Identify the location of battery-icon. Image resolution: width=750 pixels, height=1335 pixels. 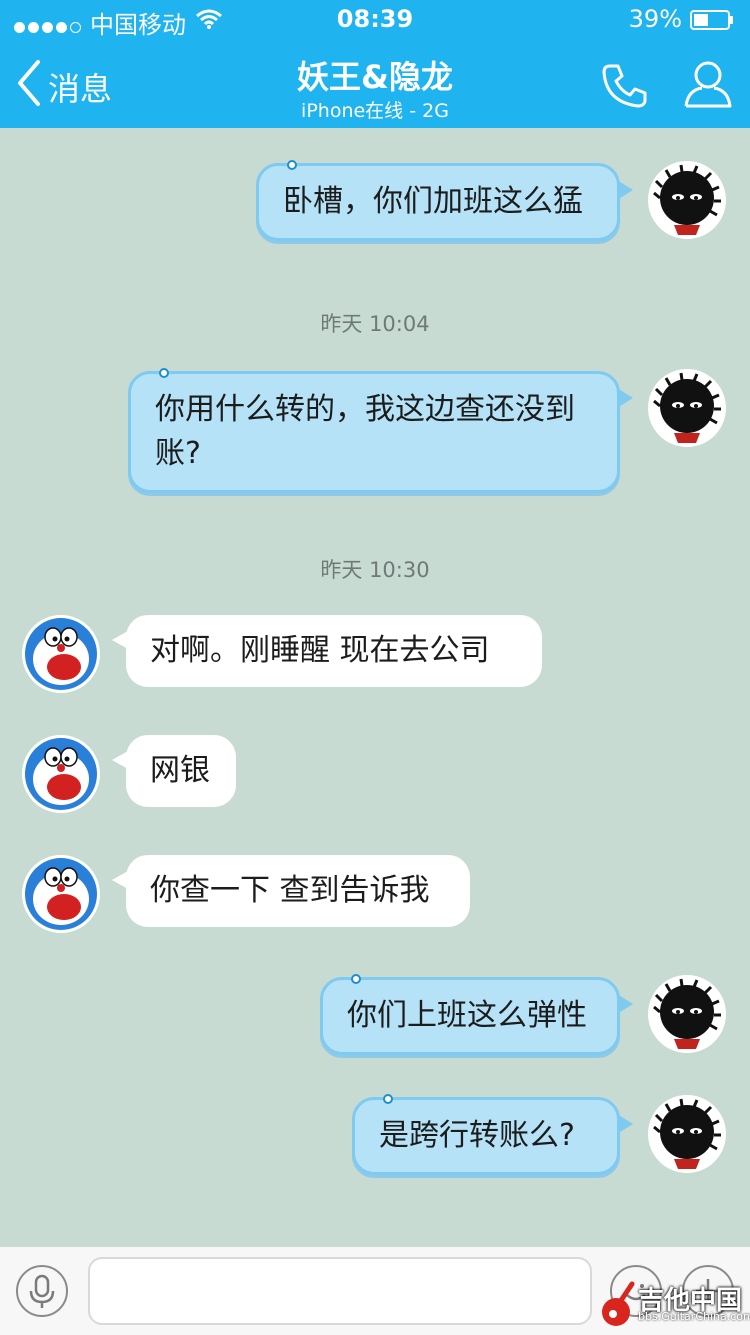
(711, 20).